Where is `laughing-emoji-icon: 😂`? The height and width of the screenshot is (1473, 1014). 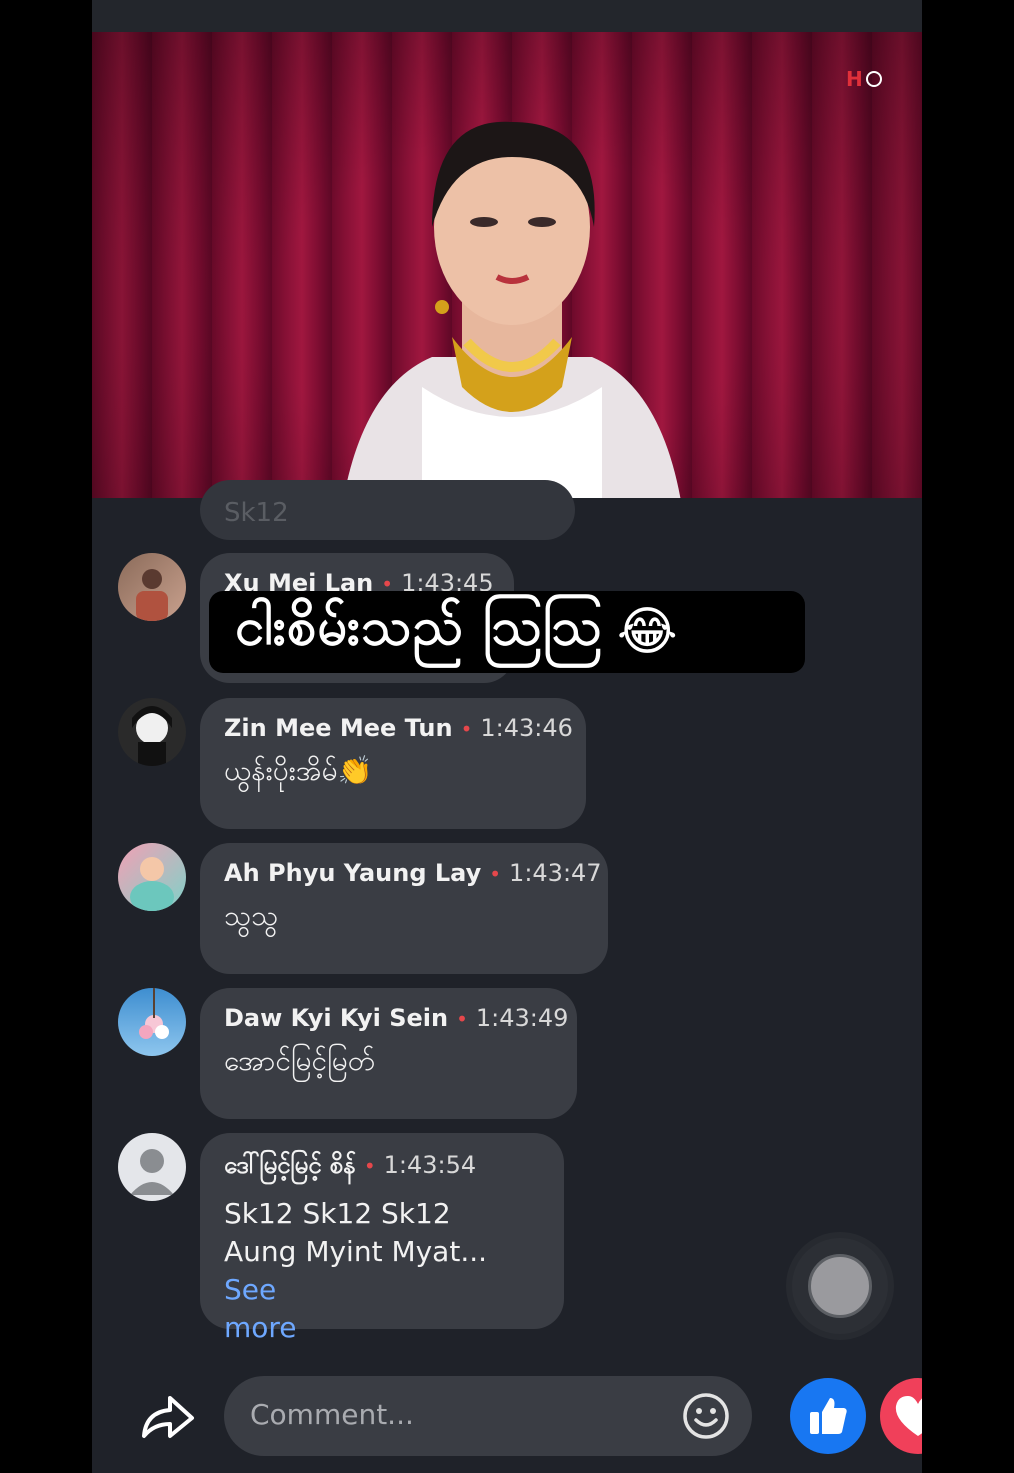 laughing-emoji-icon: 😂 is located at coordinates (647, 632).